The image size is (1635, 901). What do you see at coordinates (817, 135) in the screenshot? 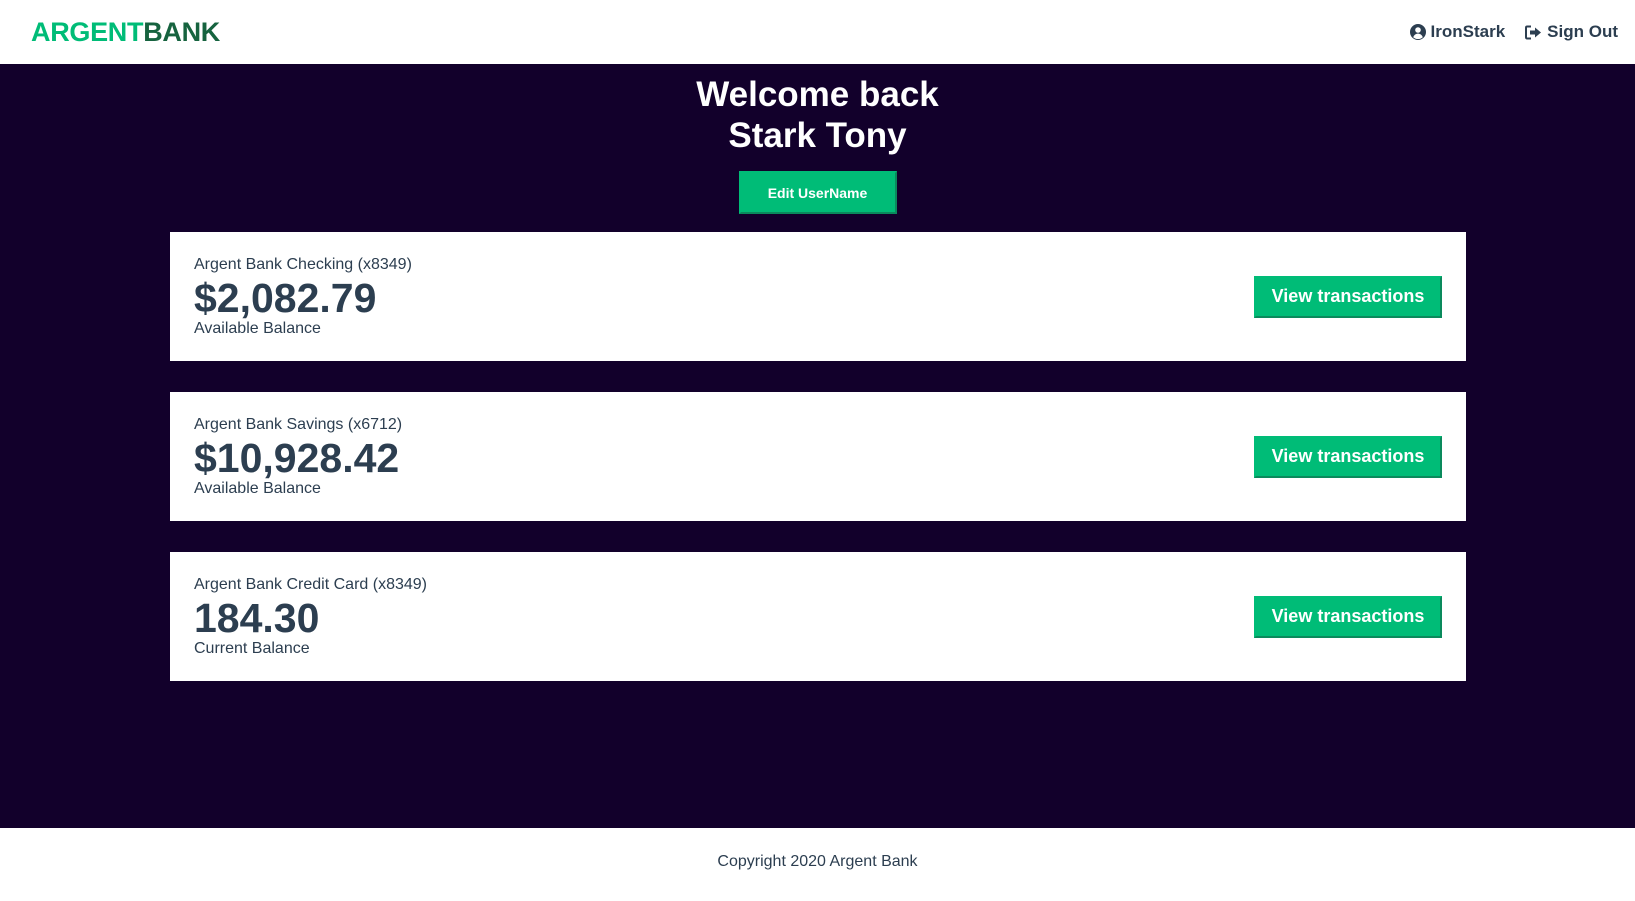
I see `welcome-line-2: Stark Tony` at bounding box center [817, 135].